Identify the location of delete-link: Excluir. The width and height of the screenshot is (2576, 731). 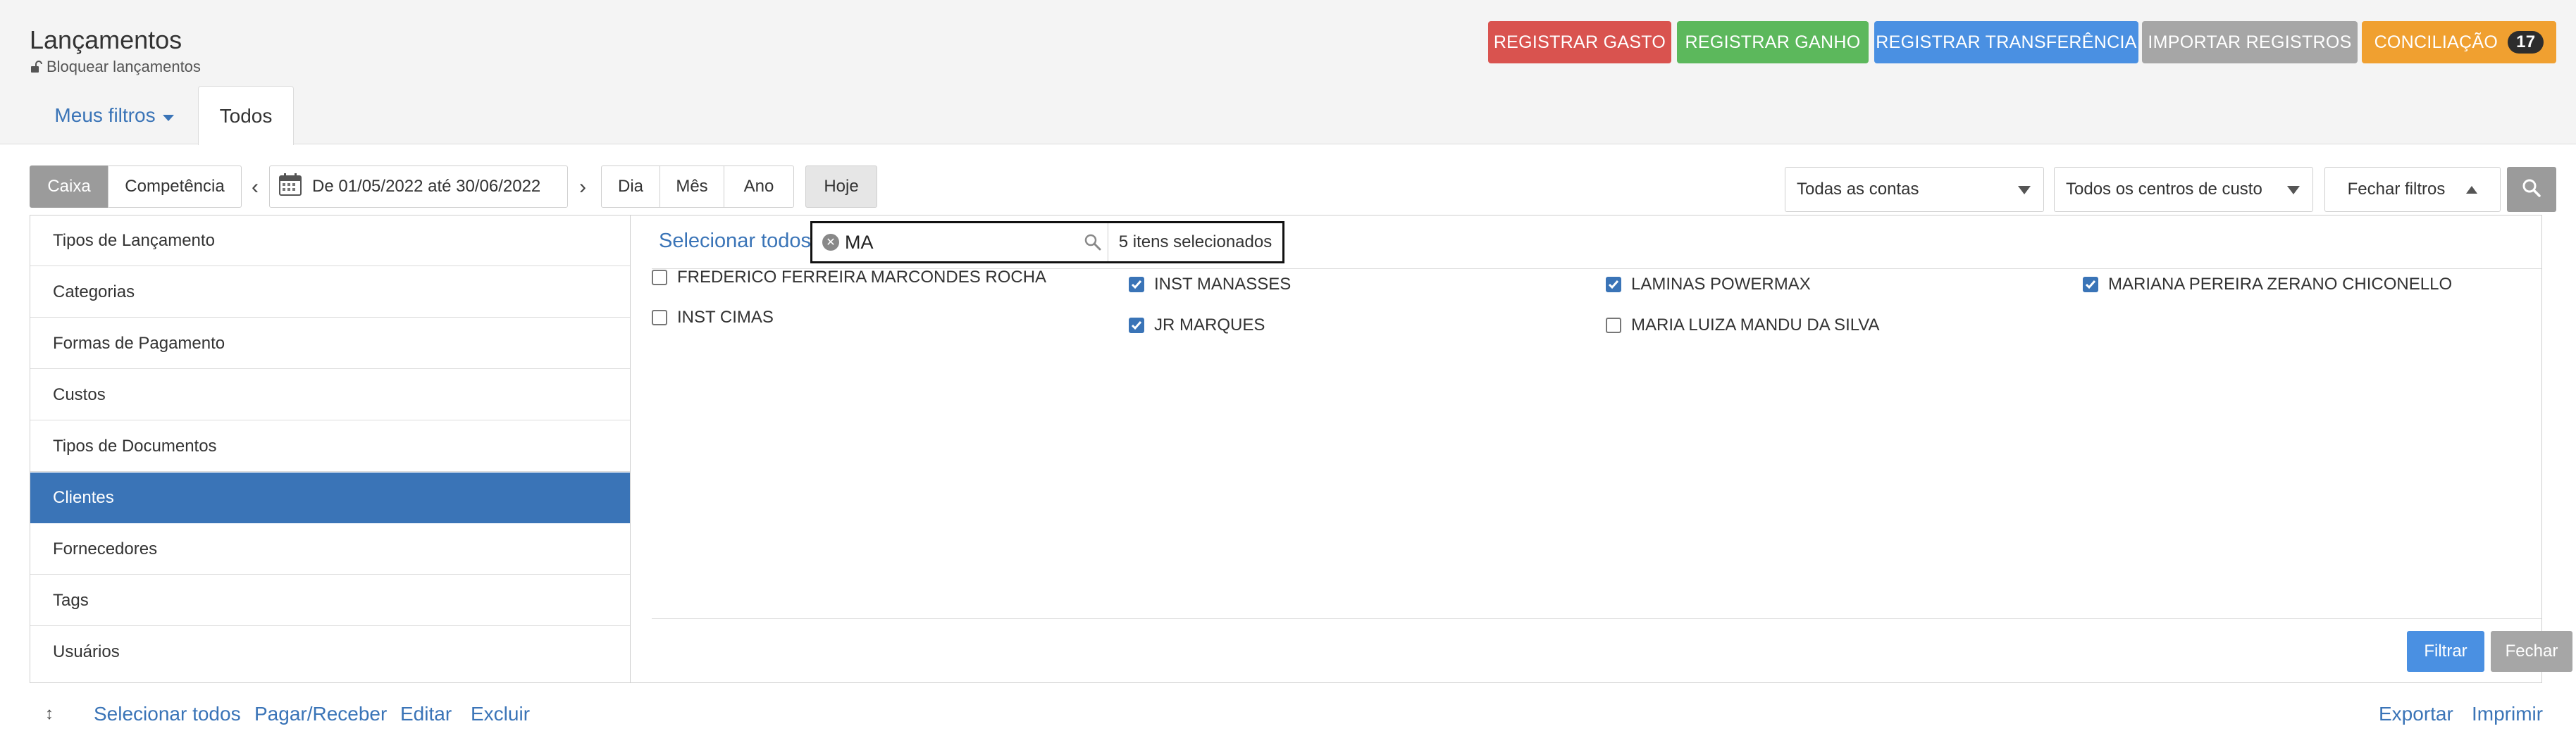
(500, 714).